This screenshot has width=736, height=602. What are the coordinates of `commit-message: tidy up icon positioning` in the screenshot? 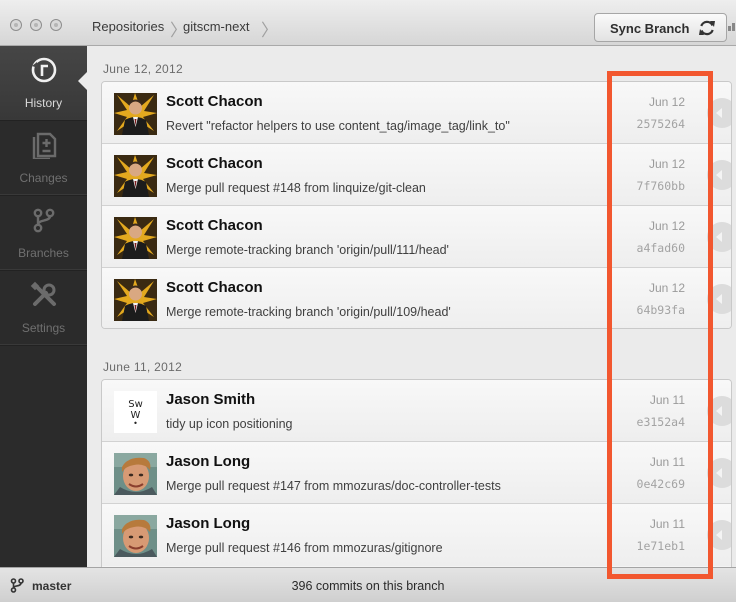 It's located at (229, 424).